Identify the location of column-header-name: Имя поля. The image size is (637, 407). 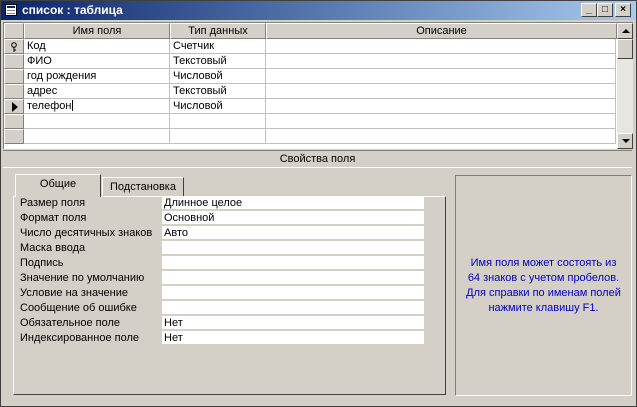
(97, 31).